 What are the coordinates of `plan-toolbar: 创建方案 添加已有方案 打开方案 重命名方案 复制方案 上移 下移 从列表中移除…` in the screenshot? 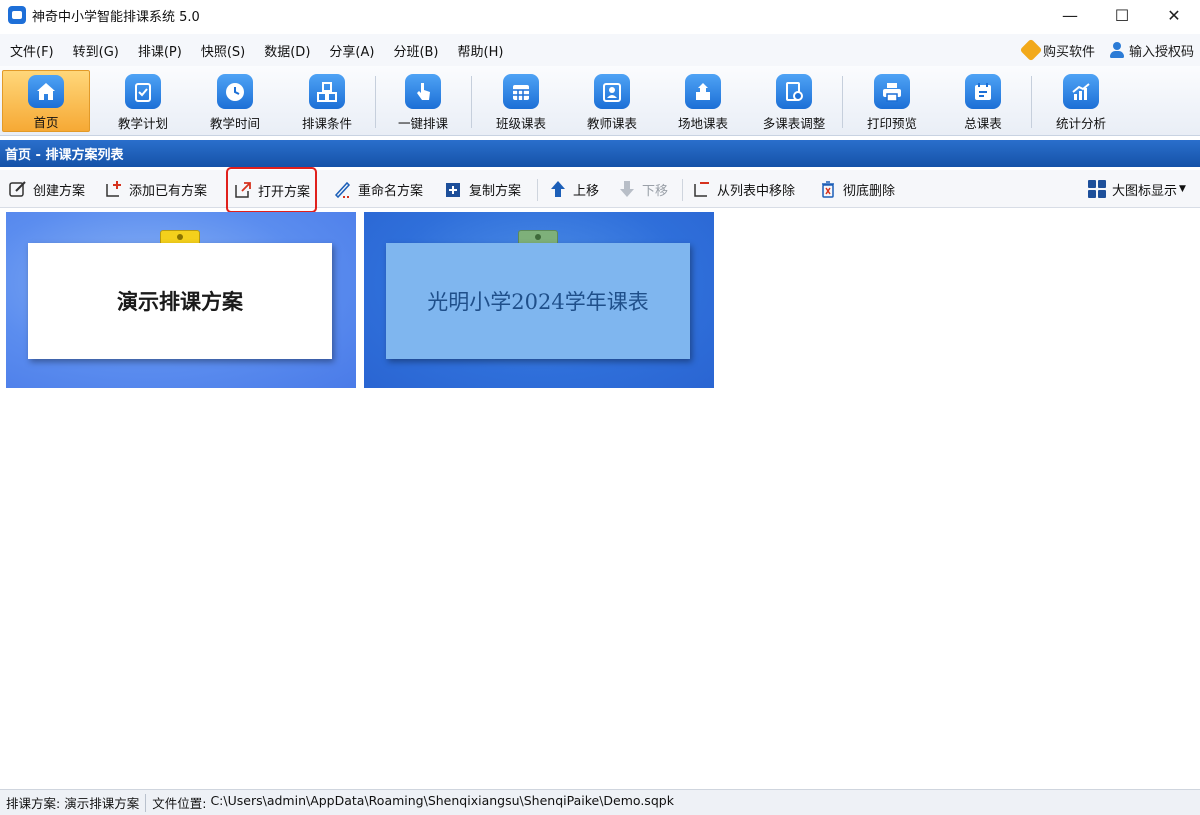 It's located at (600, 190).